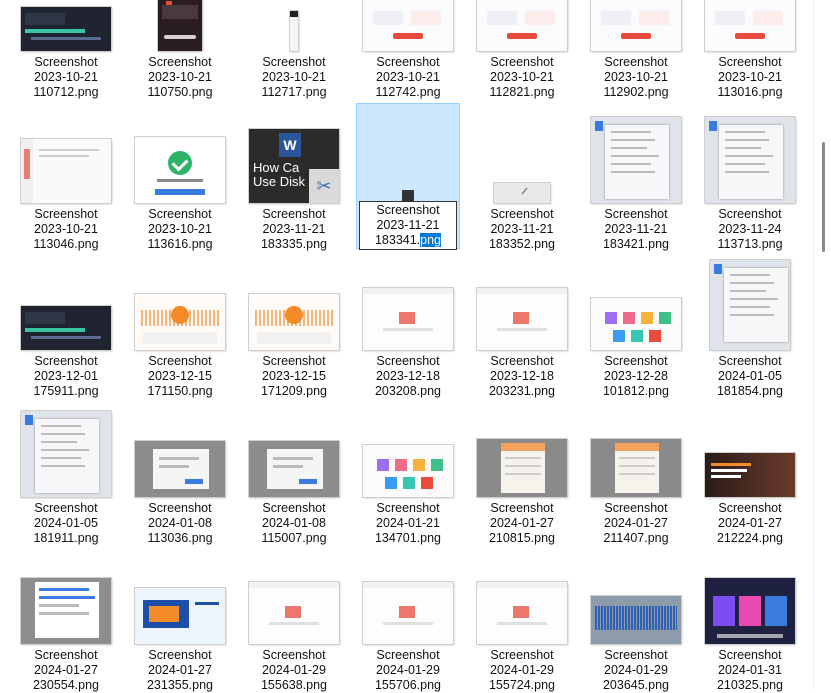  Describe the element at coordinates (66, 472) in the screenshot. I see `file-item: Screenshot 2024-01-05 181911.png` at that location.